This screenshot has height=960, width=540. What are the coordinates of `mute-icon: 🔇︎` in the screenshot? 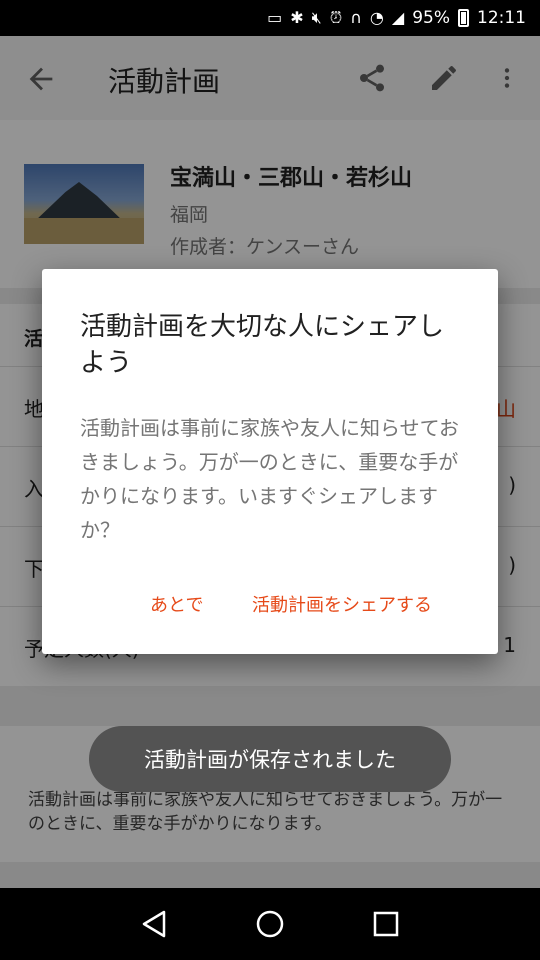 It's located at (316, 17).